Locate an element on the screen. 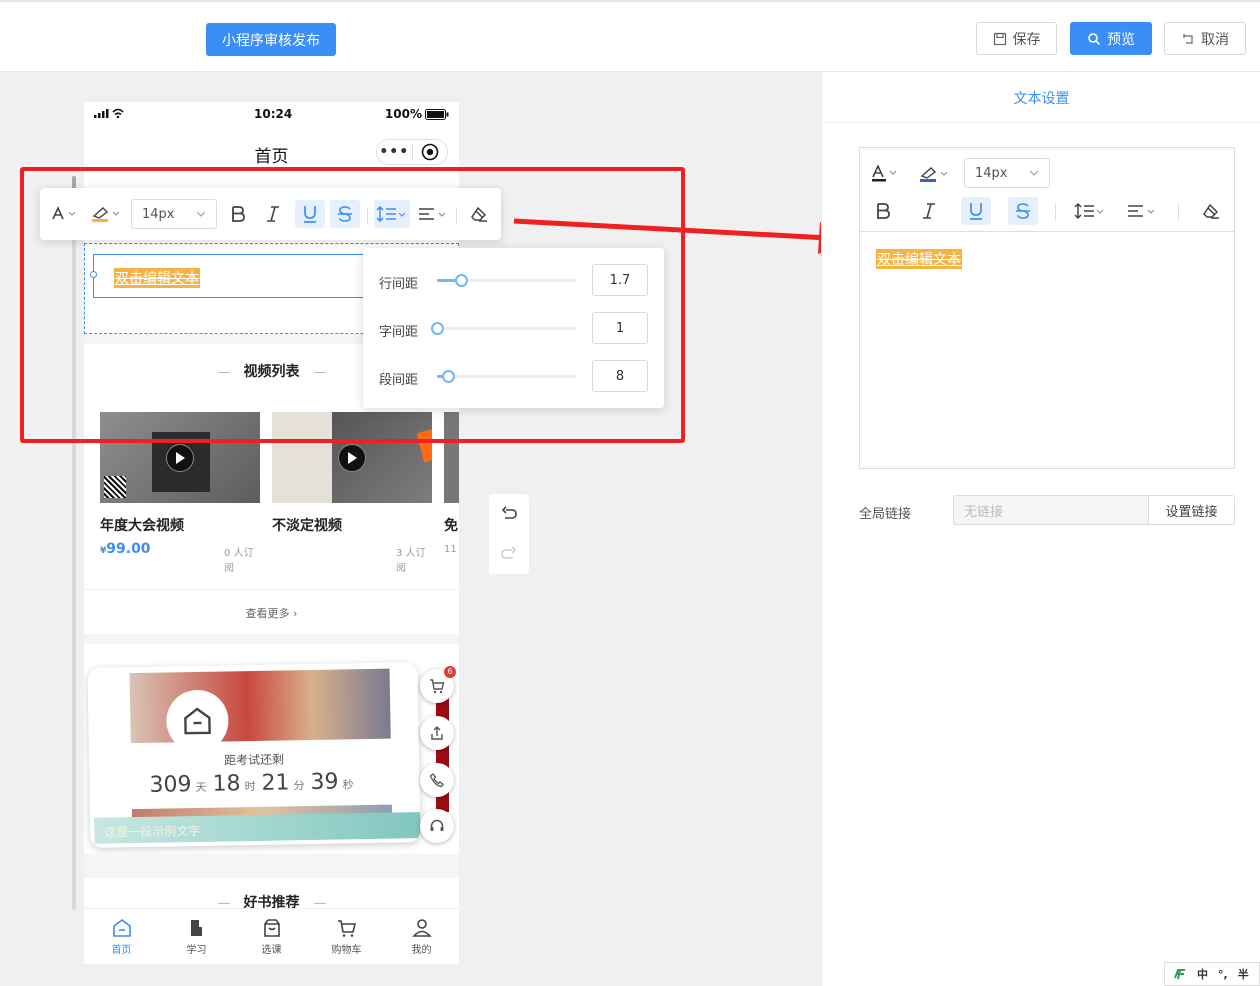  service-float-button is located at coordinates (437, 826).